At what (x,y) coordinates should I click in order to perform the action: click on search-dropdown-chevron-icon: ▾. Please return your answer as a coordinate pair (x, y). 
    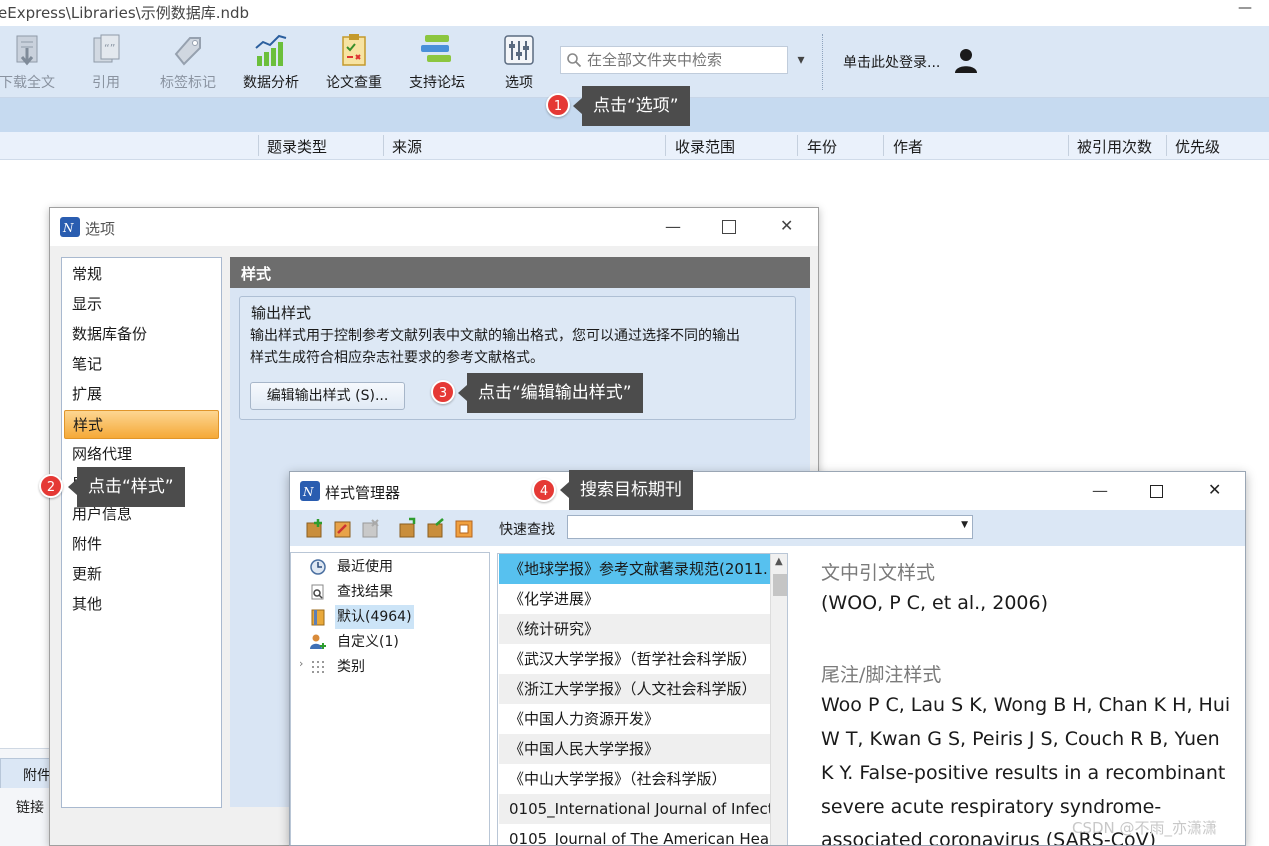
    Looking at the image, I should click on (801, 60).